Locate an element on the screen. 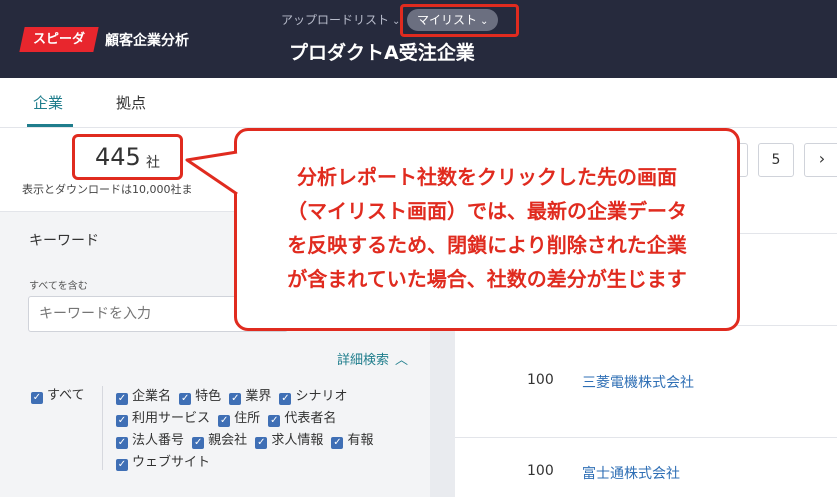  checkbox-option: ✓ ウェブサイト is located at coordinates (163, 463).